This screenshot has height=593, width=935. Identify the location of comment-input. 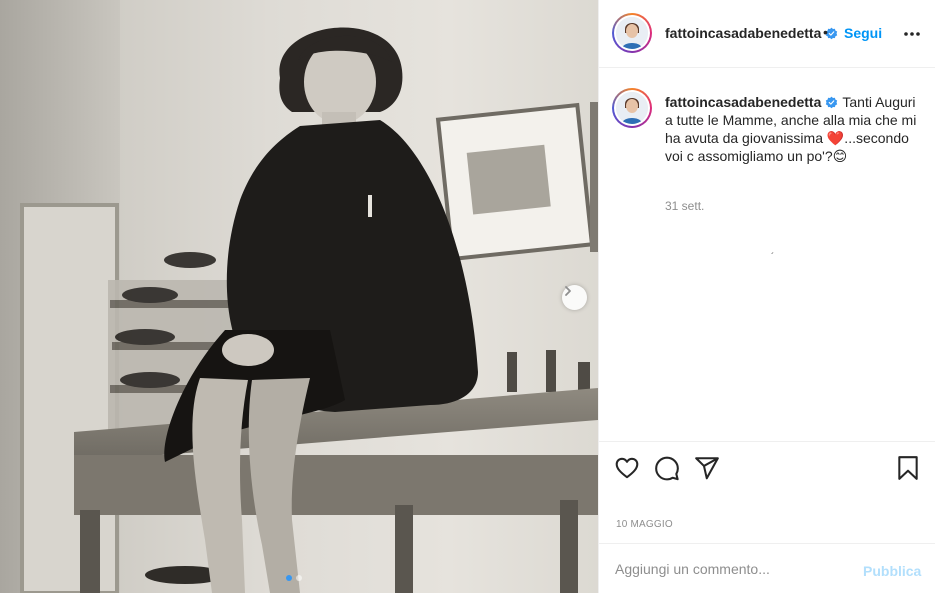
(730, 569).